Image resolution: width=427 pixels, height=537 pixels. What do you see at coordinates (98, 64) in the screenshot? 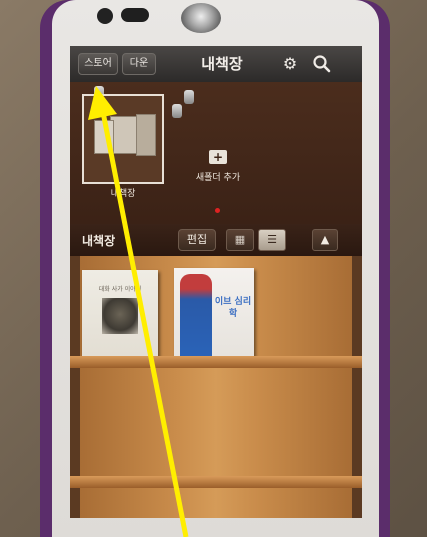
I see `store-button: 스토어` at bounding box center [98, 64].